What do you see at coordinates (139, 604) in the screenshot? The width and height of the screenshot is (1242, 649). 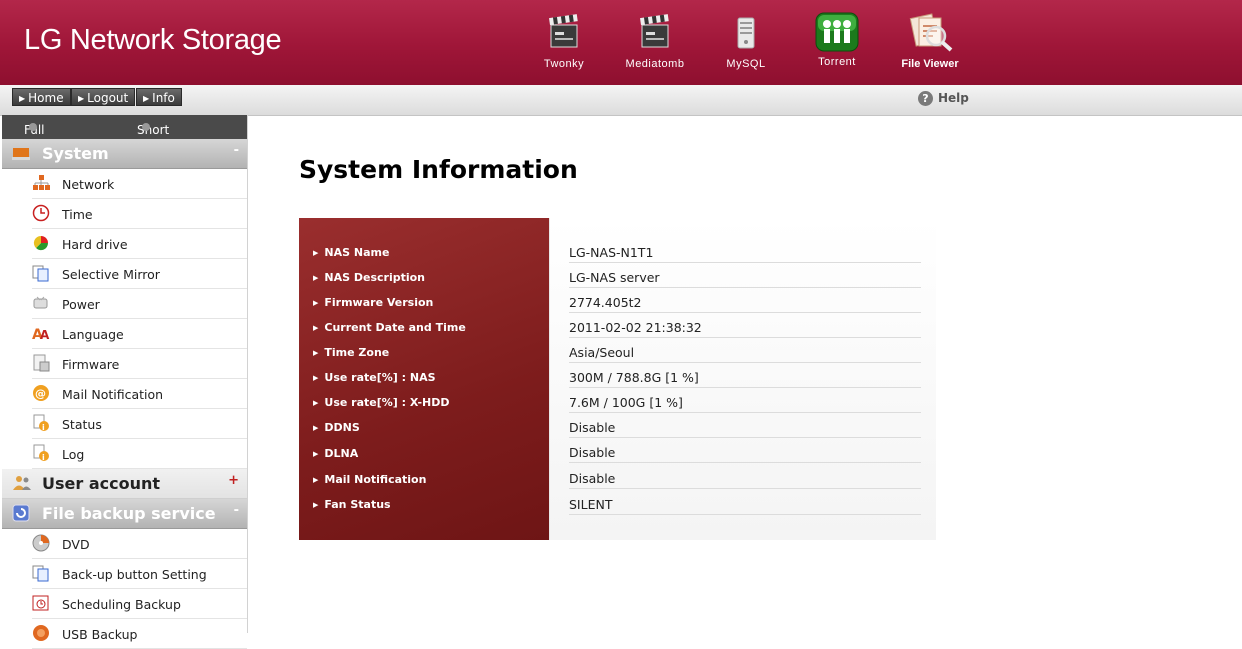 I see `sidebar-item-scheduling-backup: Scheduling Backup` at bounding box center [139, 604].